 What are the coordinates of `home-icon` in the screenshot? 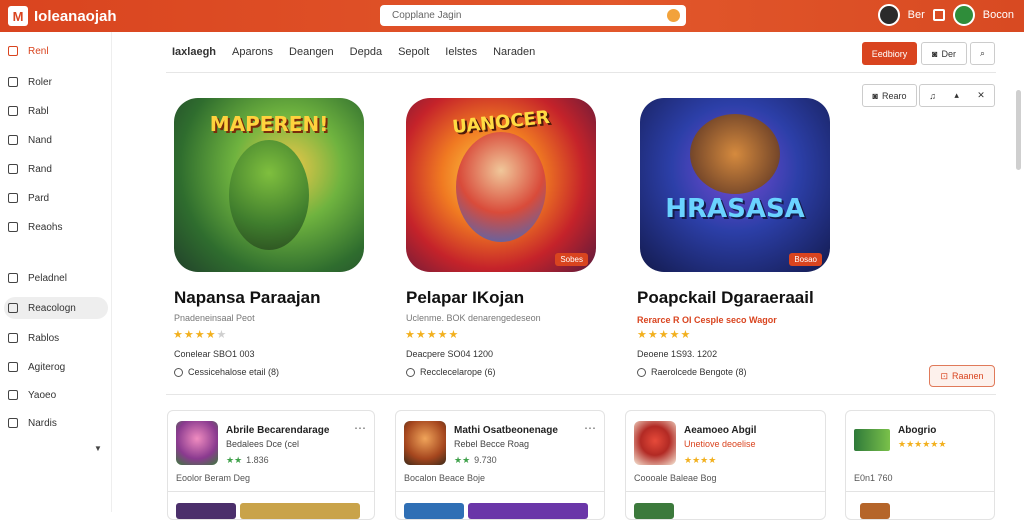 It's located at (13, 51).